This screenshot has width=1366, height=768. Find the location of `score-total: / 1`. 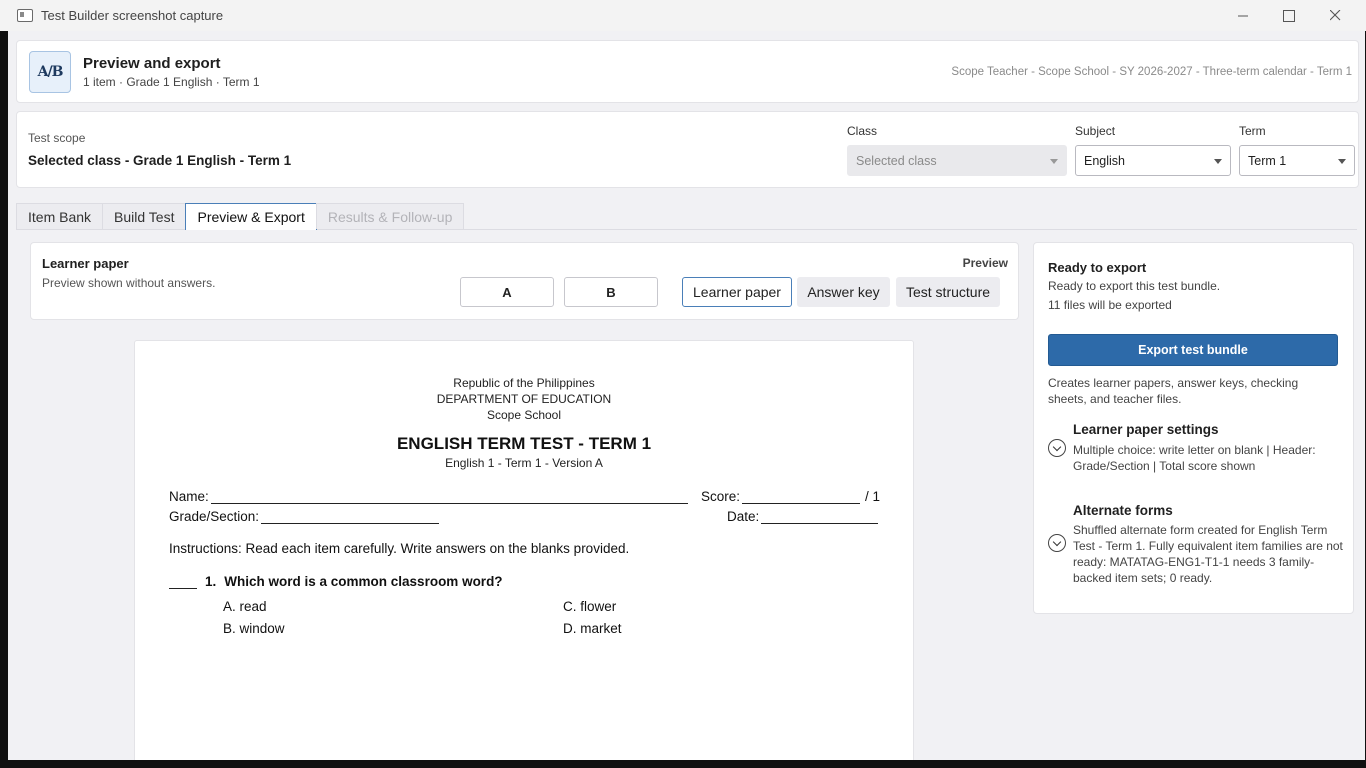

score-total: / 1 is located at coordinates (873, 496).